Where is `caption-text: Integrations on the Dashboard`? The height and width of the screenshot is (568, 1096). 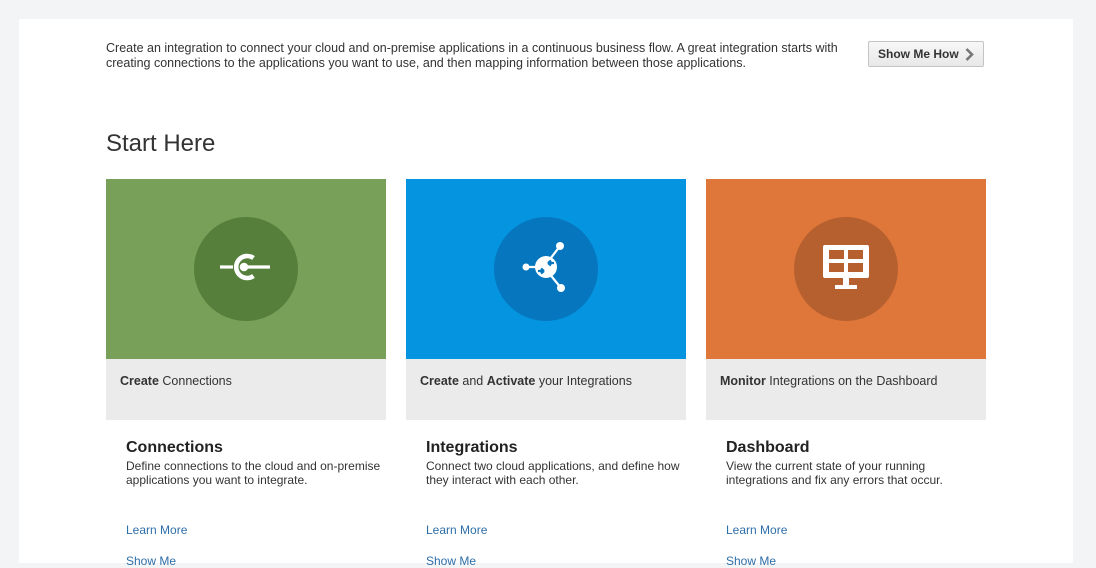 caption-text: Integrations on the Dashboard is located at coordinates (851, 381).